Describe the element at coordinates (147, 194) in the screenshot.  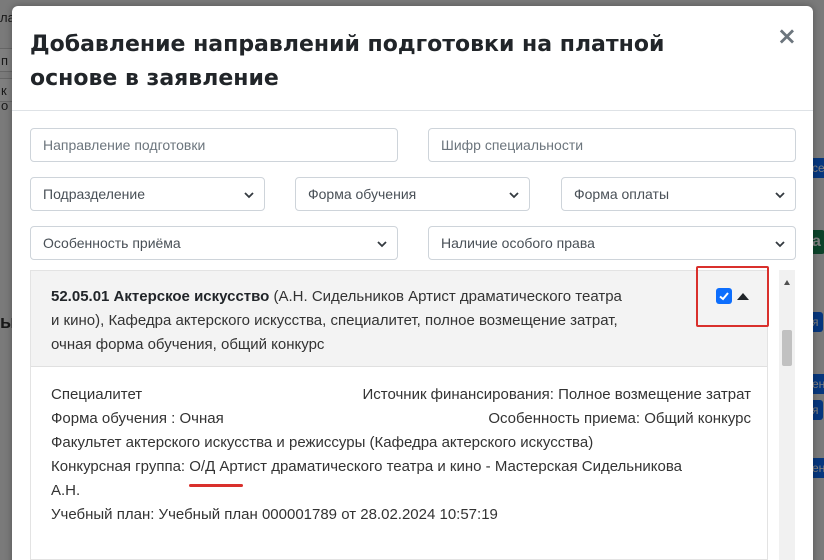
I see `subdivision-select: Подразделение` at that location.